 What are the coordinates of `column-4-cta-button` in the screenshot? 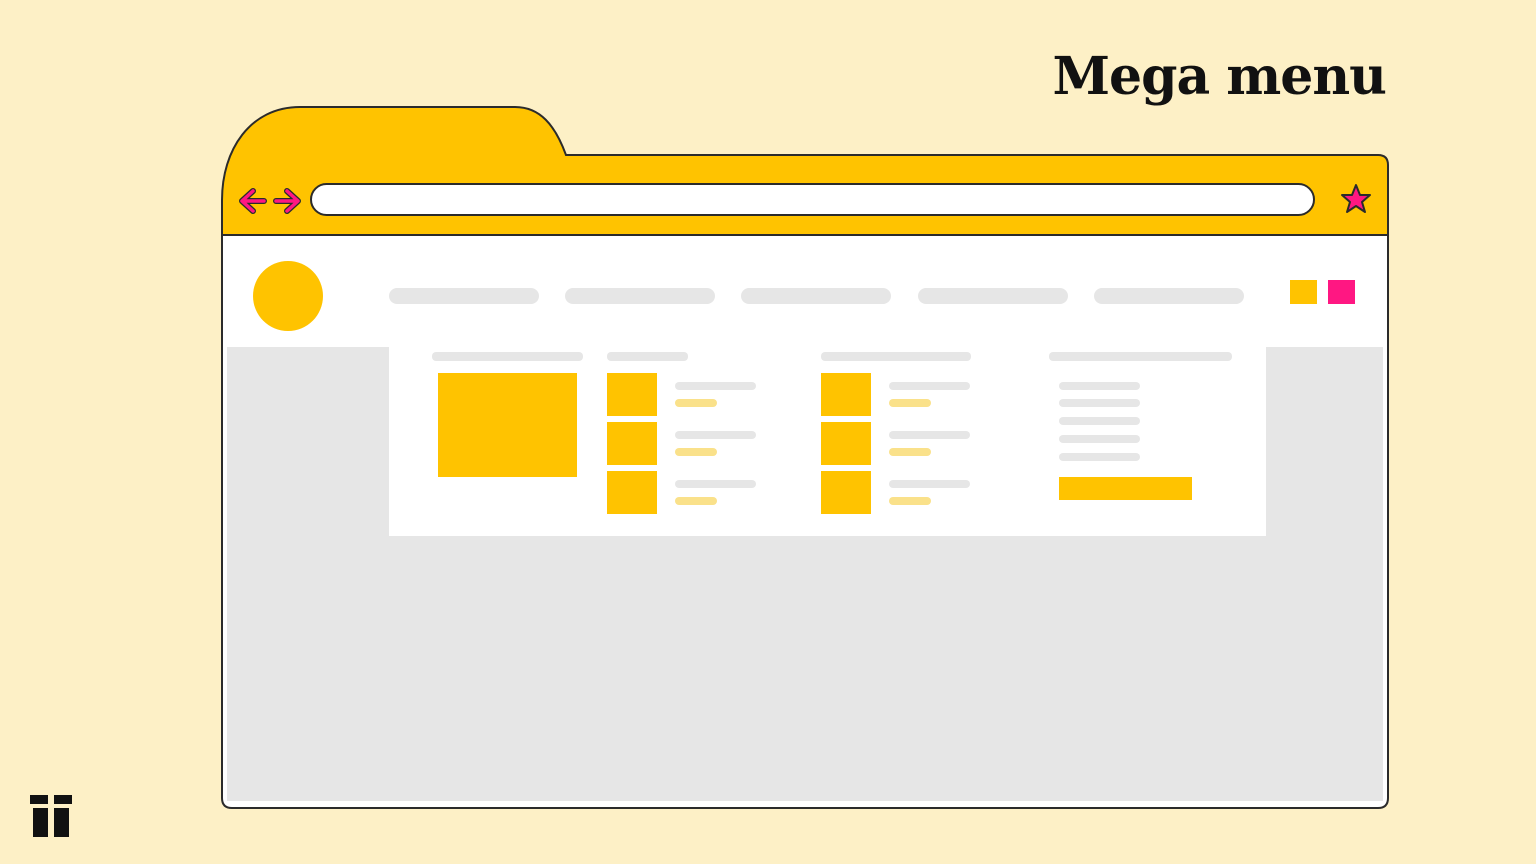 It's located at (1125, 488).